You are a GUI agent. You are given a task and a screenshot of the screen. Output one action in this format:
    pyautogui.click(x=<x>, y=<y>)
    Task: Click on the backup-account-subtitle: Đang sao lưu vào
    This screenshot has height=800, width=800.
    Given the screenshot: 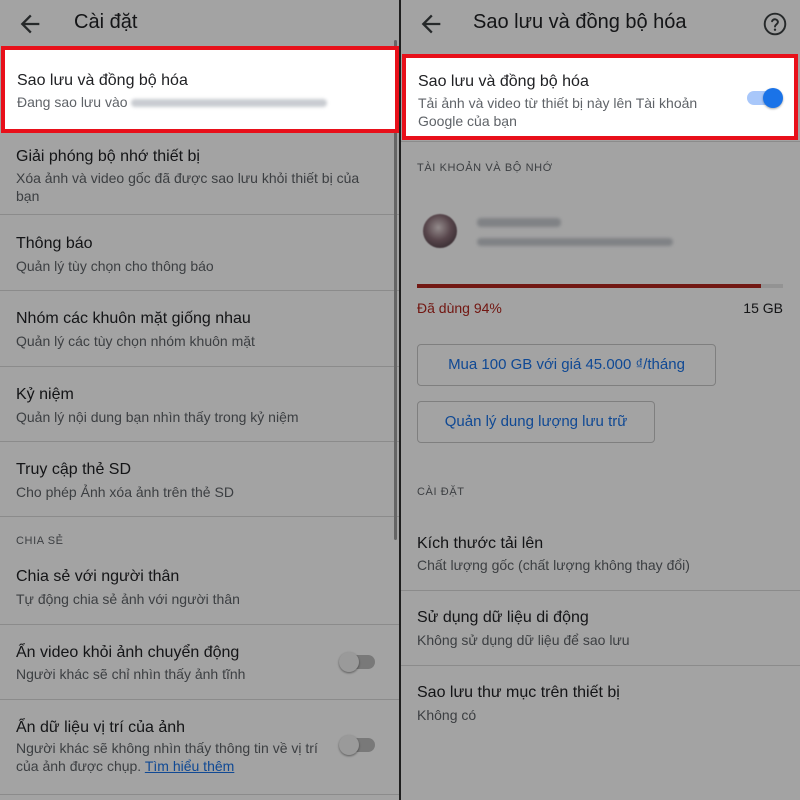 What is the action you would take?
    pyautogui.click(x=172, y=102)
    